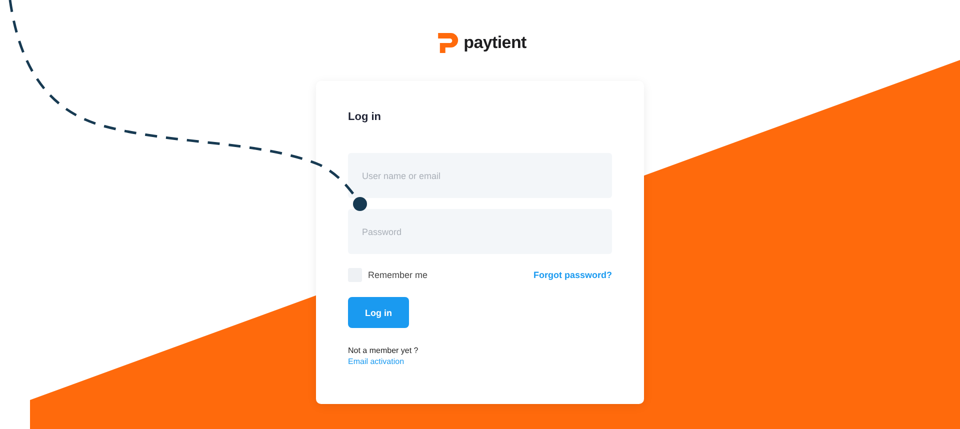 Image resolution: width=960 pixels, height=429 pixels. What do you see at coordinates (365, 117) in the screenshot?
I see `card-title: Log in` at bounding box center [365, 117].